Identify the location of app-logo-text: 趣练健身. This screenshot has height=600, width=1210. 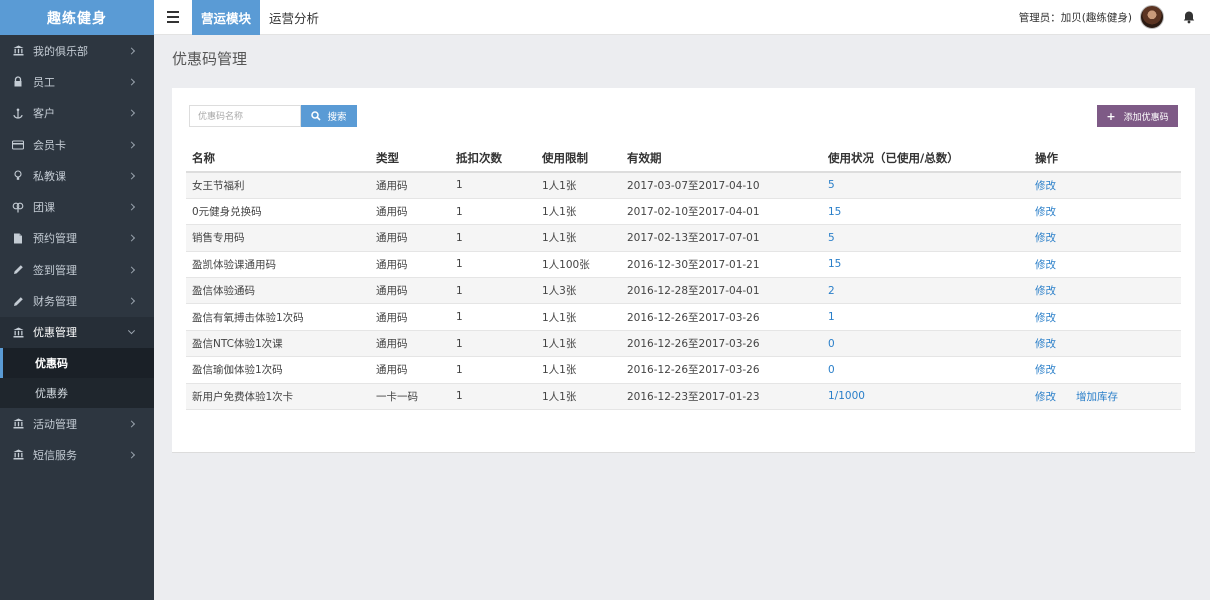
(77, 18).